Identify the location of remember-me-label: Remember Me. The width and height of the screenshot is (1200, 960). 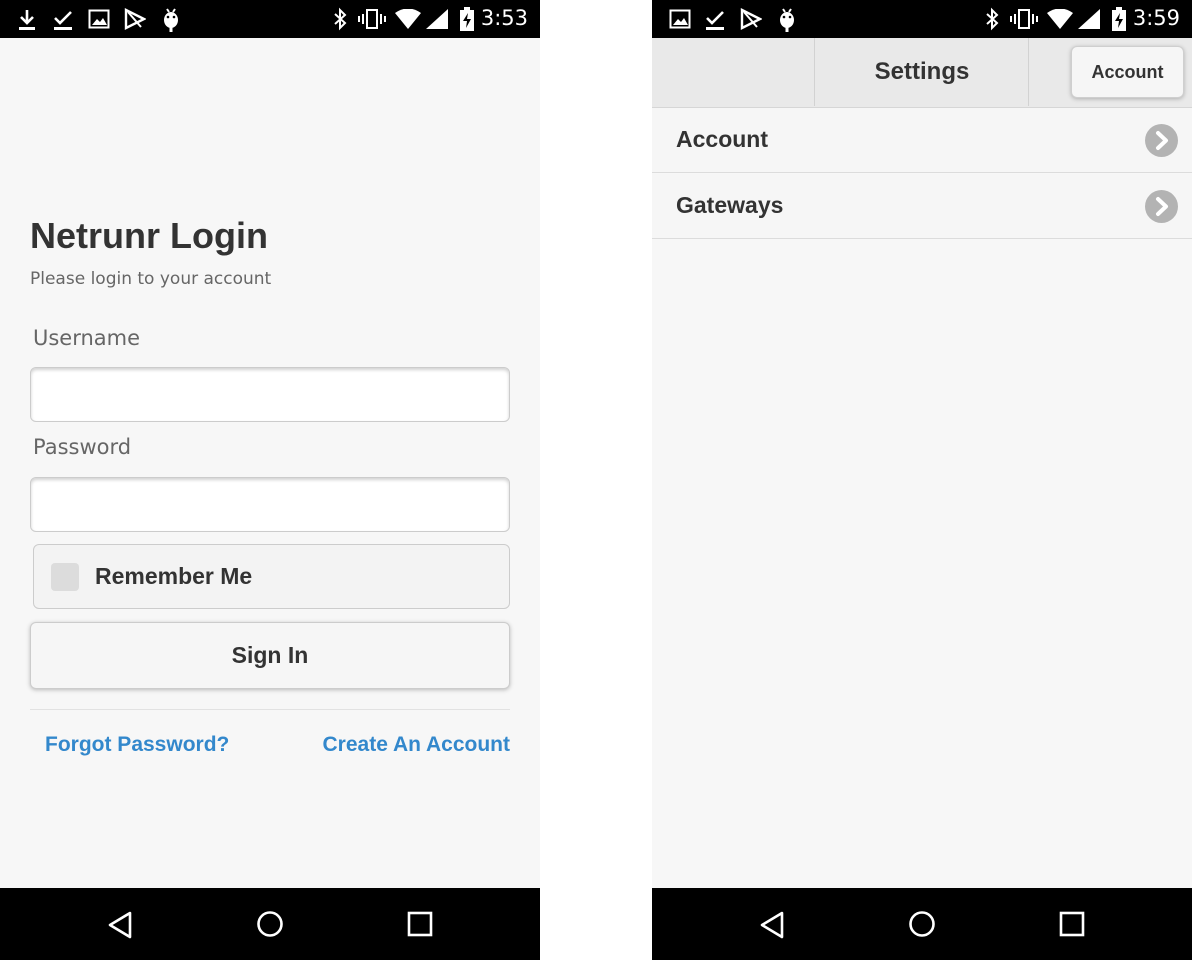
(174, 576).